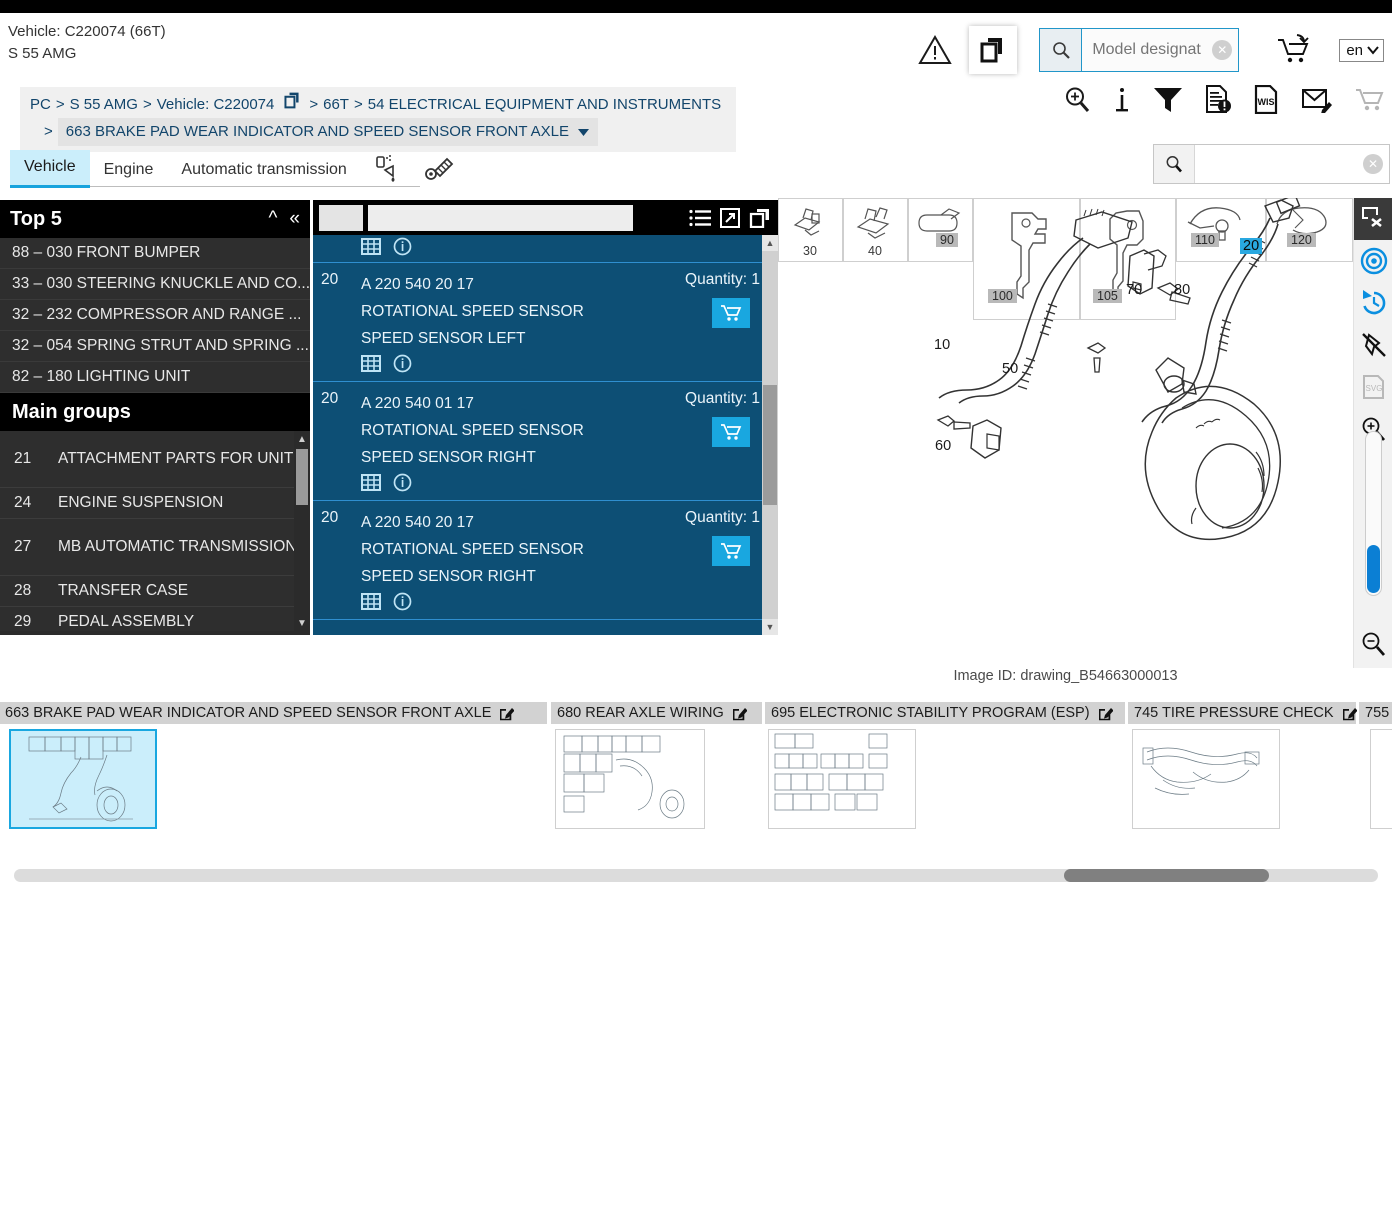 The image size is (1392, 1213). What do you see at coordinates (1317, 100) in the screenshot?
I see `mail-edit-icon` at bounding box center [1317, 100].